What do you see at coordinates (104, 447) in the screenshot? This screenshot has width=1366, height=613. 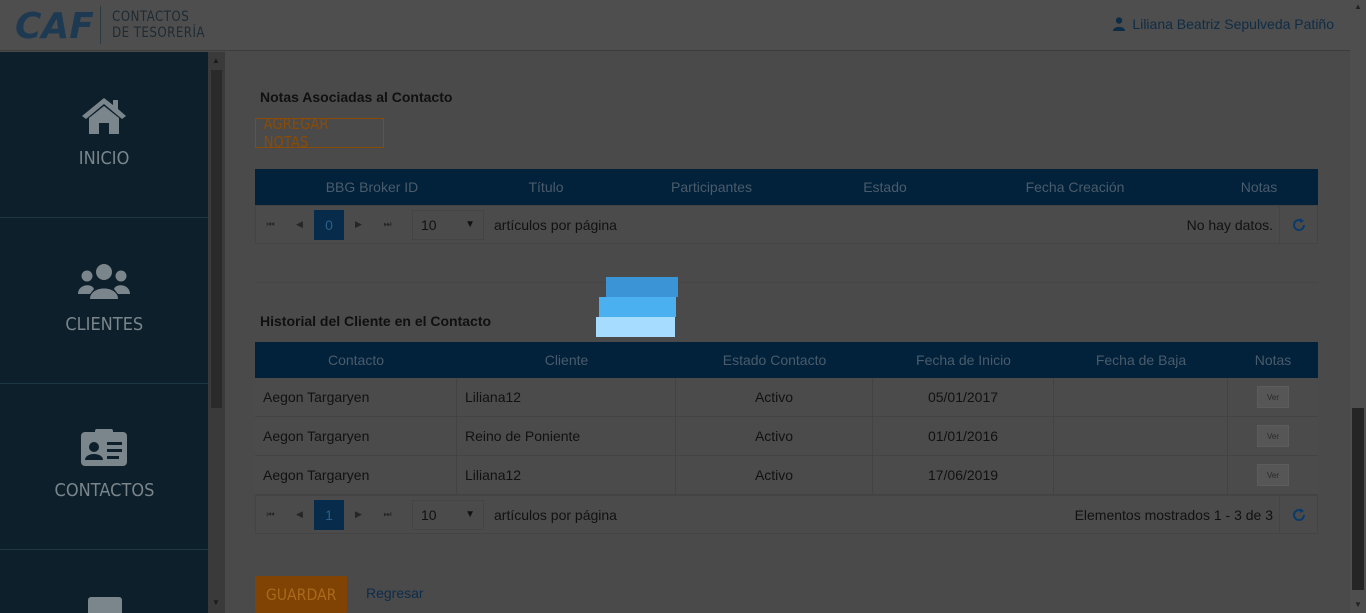 I see `contact-card-icon` at bounding box center [104, 447].